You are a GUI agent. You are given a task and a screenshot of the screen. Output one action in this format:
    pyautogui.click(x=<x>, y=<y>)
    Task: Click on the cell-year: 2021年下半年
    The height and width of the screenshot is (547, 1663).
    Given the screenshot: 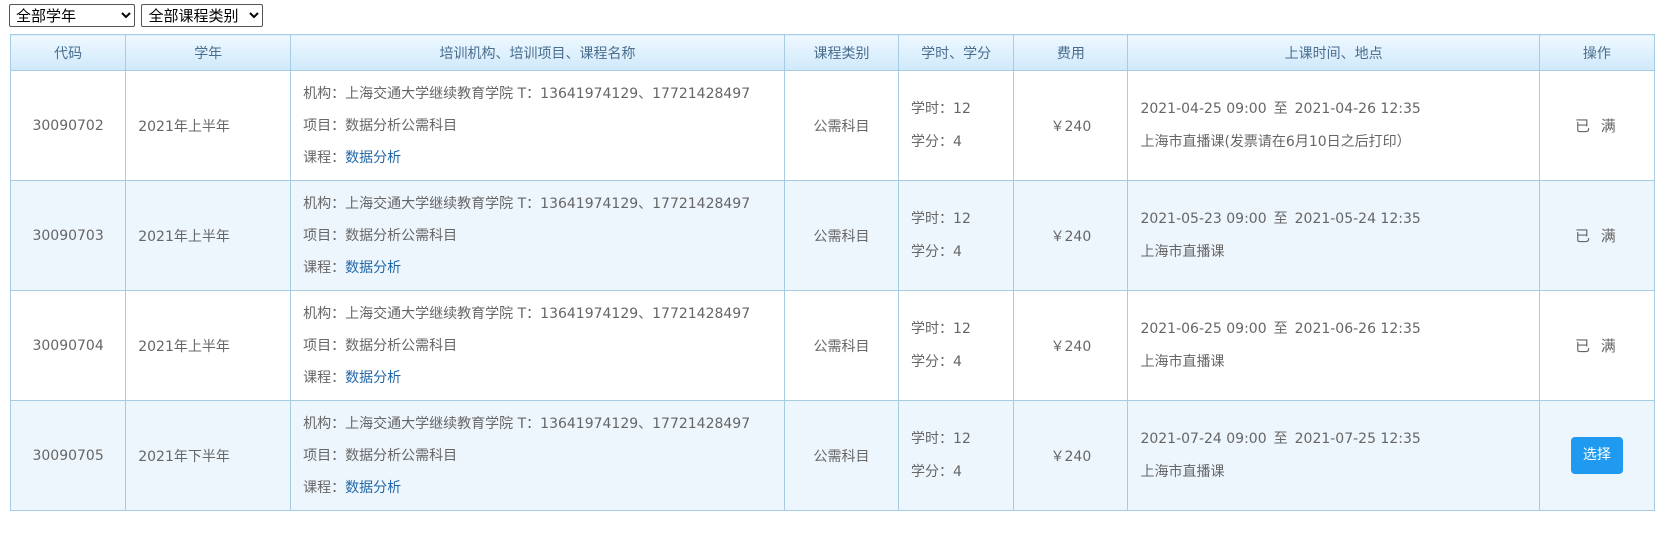 What is the action you would take?
    pyautogui.click(x=208, y=455)
    